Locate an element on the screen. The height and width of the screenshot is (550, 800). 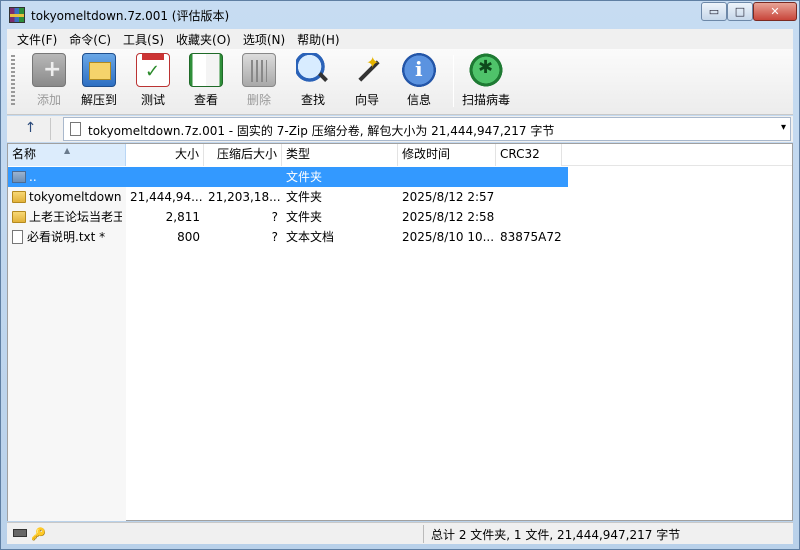
row-type: 文本文档 is located at coordinates (310, 237).